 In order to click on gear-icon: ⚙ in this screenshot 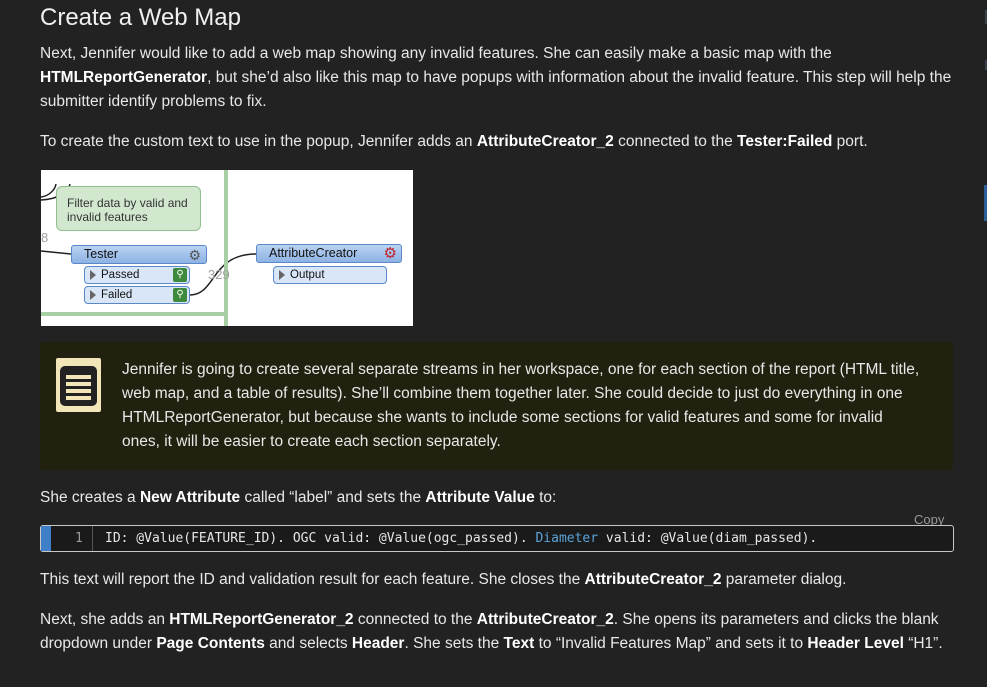, I will do `click(194, 255)`.